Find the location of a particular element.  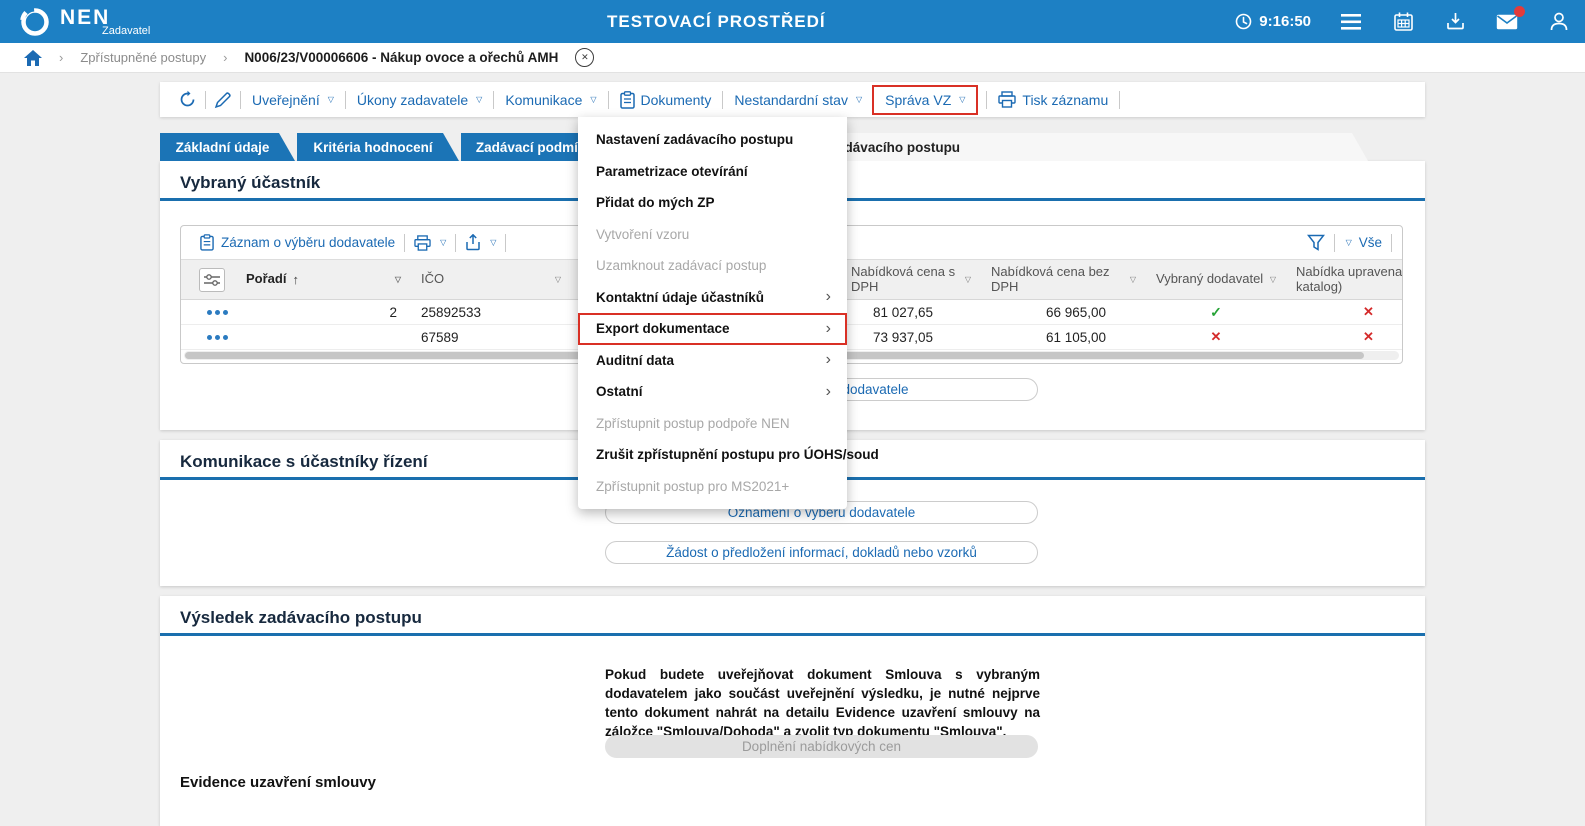

home-icon is located at coordinates (33, 58).